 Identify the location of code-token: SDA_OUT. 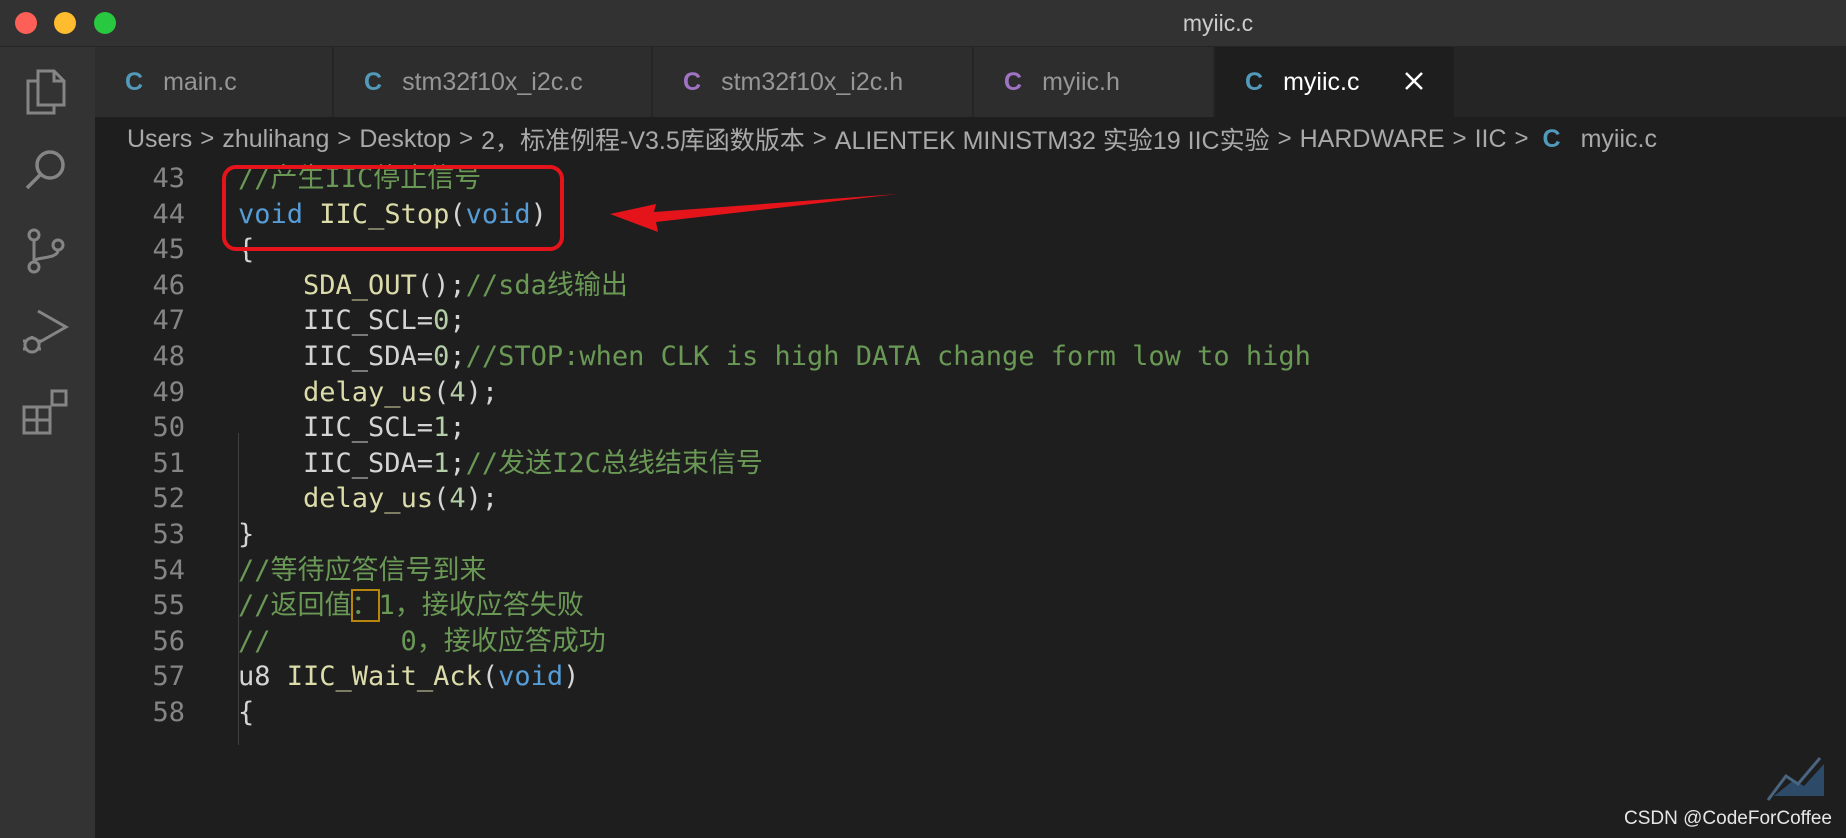
(360, 285).